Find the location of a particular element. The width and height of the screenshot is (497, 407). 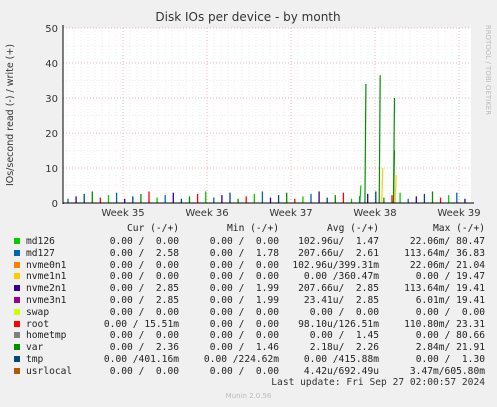

legend-max: 3.47m/605.80m is located at coordinates (447, 371).